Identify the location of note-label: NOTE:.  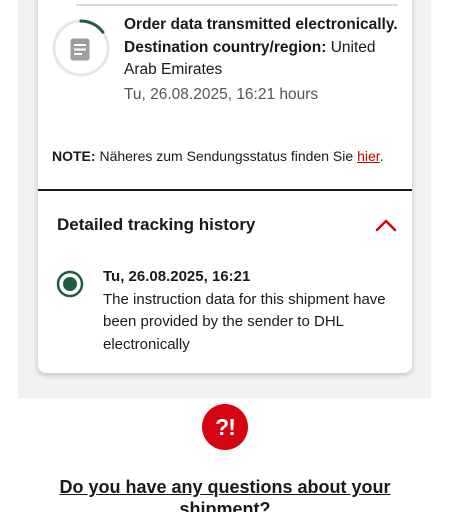
(74, 156).